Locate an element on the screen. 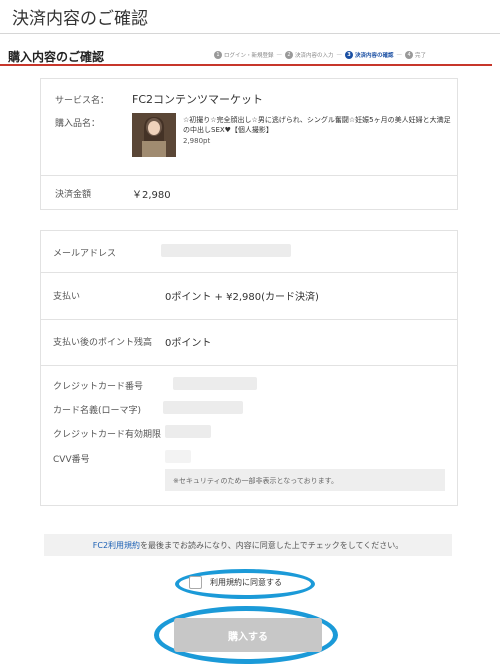 The image size is (500, 664). step-label: 決済内容の確認 is located at coordinates (374, 56).